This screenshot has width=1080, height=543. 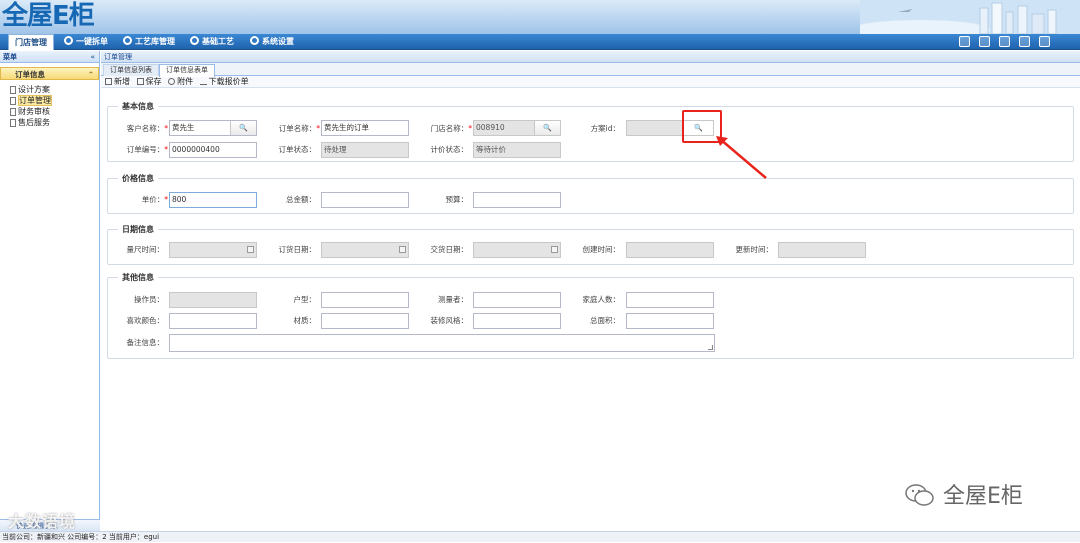 I want to click on order-status-field: 待处理, so click(x=365, y=150).